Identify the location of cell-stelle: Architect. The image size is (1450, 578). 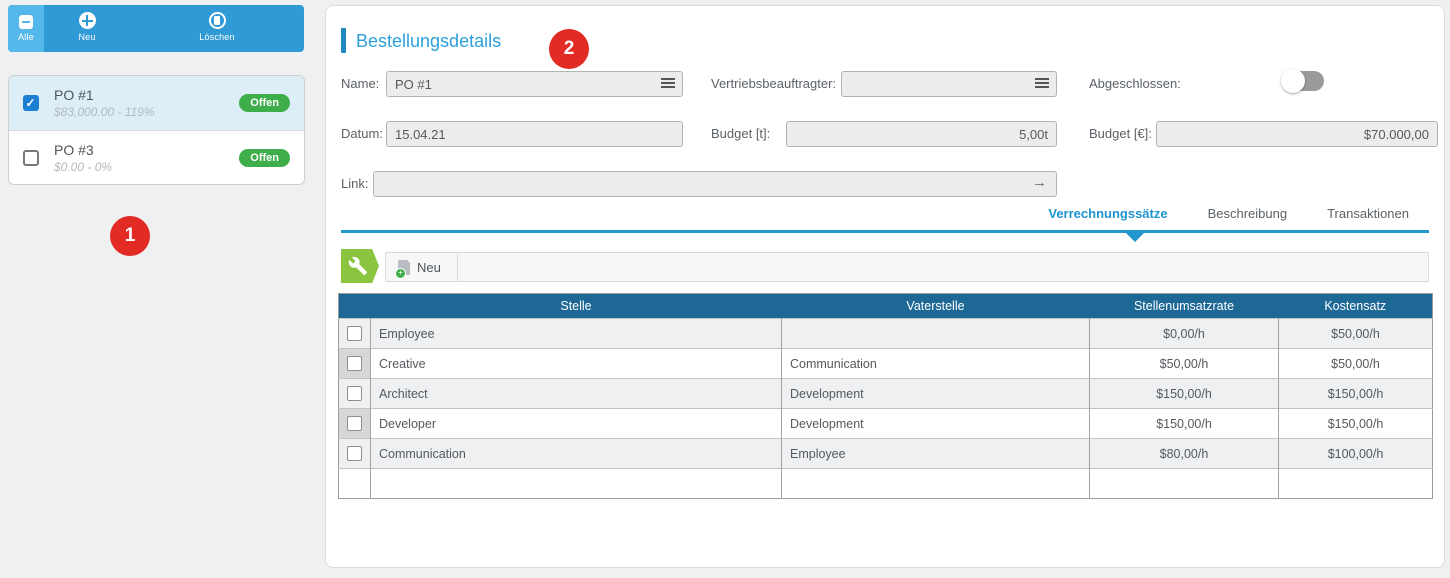
(576, 393).